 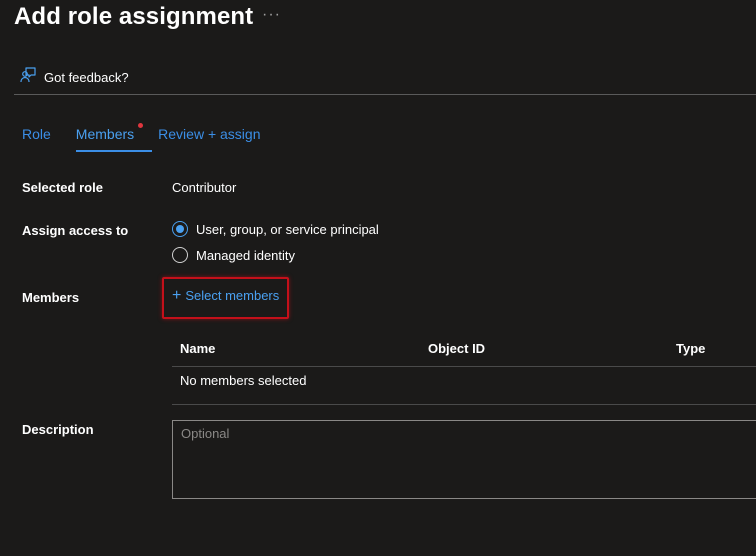 What do you see at coordinates (141, 125) in the screenshot?
I see `required-indicator-dot` at bounding box center [141, 125].